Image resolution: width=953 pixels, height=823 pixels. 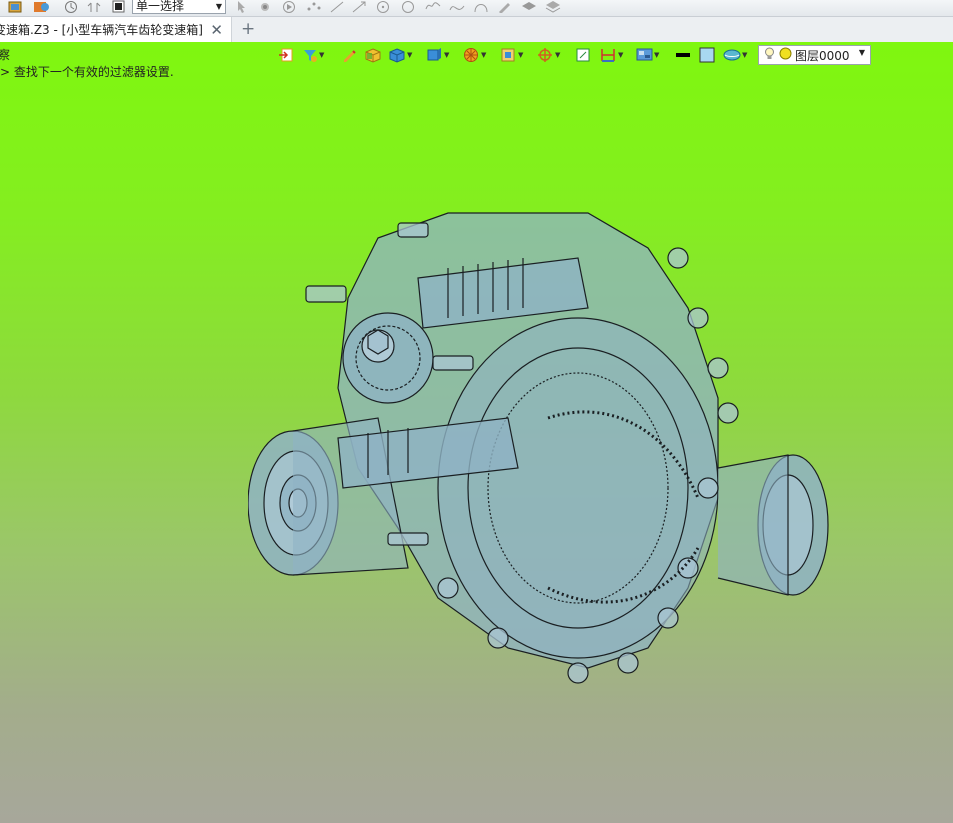 What do you see at coordinates (5, 55) in the screenshot?
I see `message-line-1: 察` at bounding box center [5, 55].